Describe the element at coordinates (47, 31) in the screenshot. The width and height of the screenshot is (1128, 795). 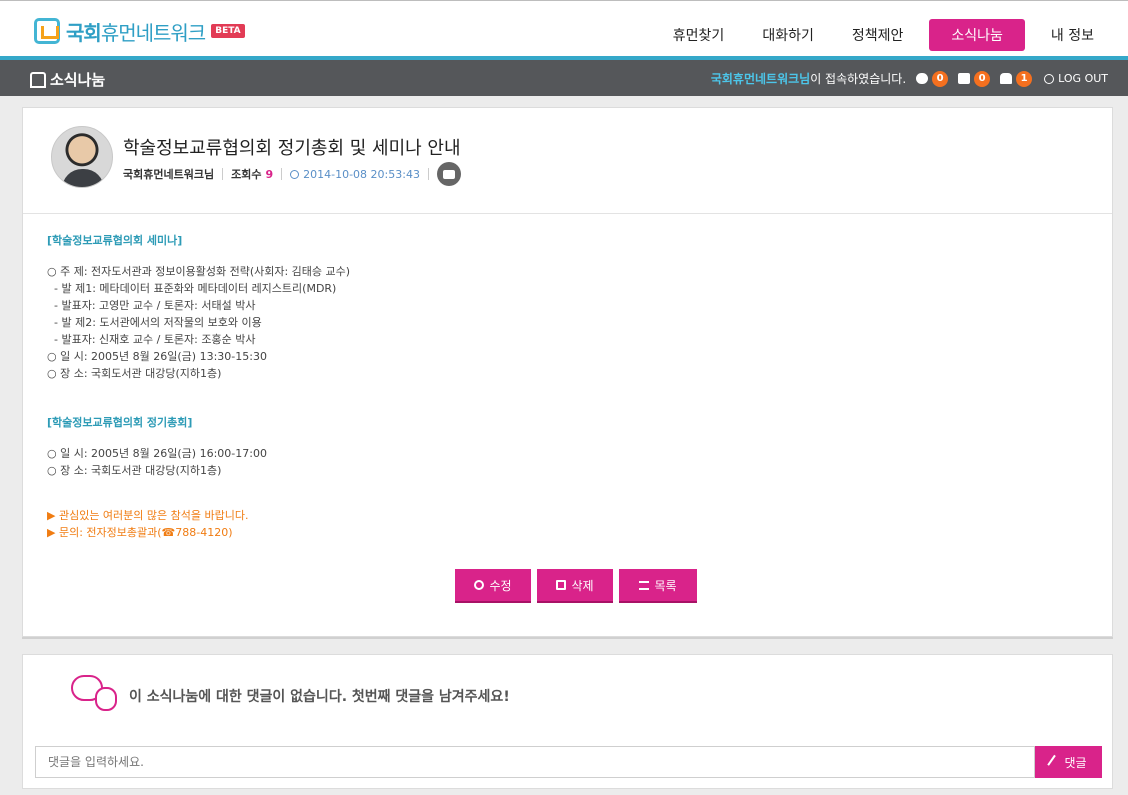
I see `logo-icon` at that location.